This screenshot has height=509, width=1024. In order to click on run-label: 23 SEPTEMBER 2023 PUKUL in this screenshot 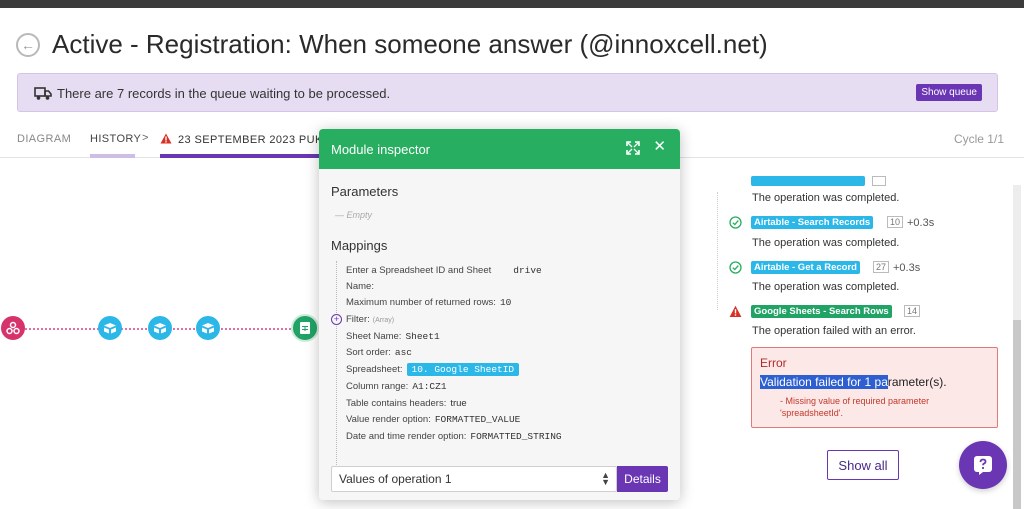, I will do `click(258, 140)`.